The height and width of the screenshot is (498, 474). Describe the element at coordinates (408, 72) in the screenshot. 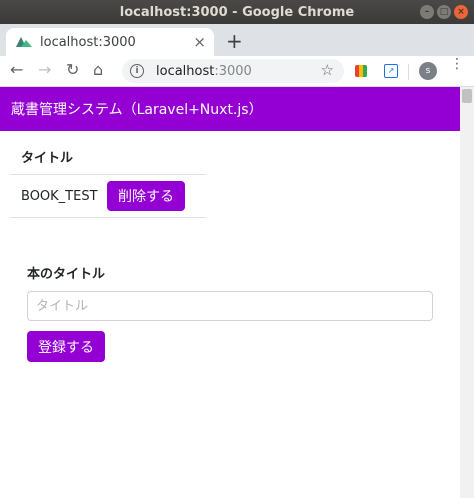

I see `toolbar-divider` at that location.